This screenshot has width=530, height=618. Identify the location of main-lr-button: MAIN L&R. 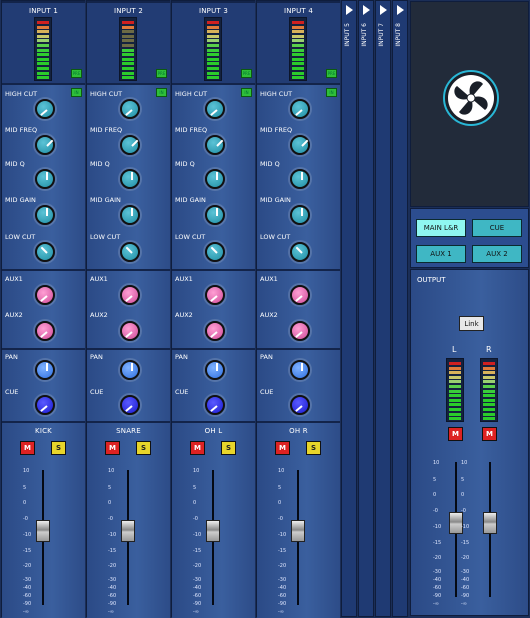
(441, 228).